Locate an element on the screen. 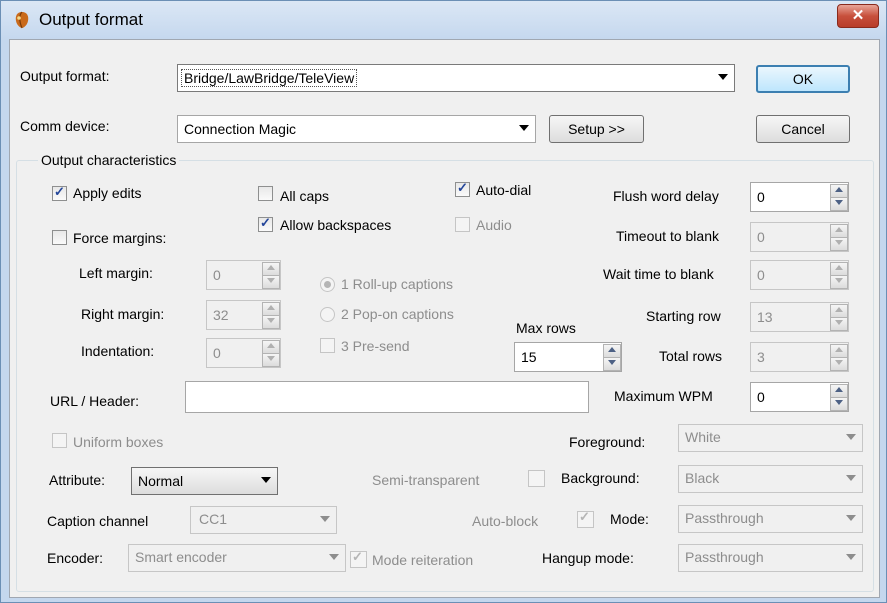 This screenshot has width=887, height=603. timeout-to-blank-spinner: 0 is located at coordinates (799, 237).